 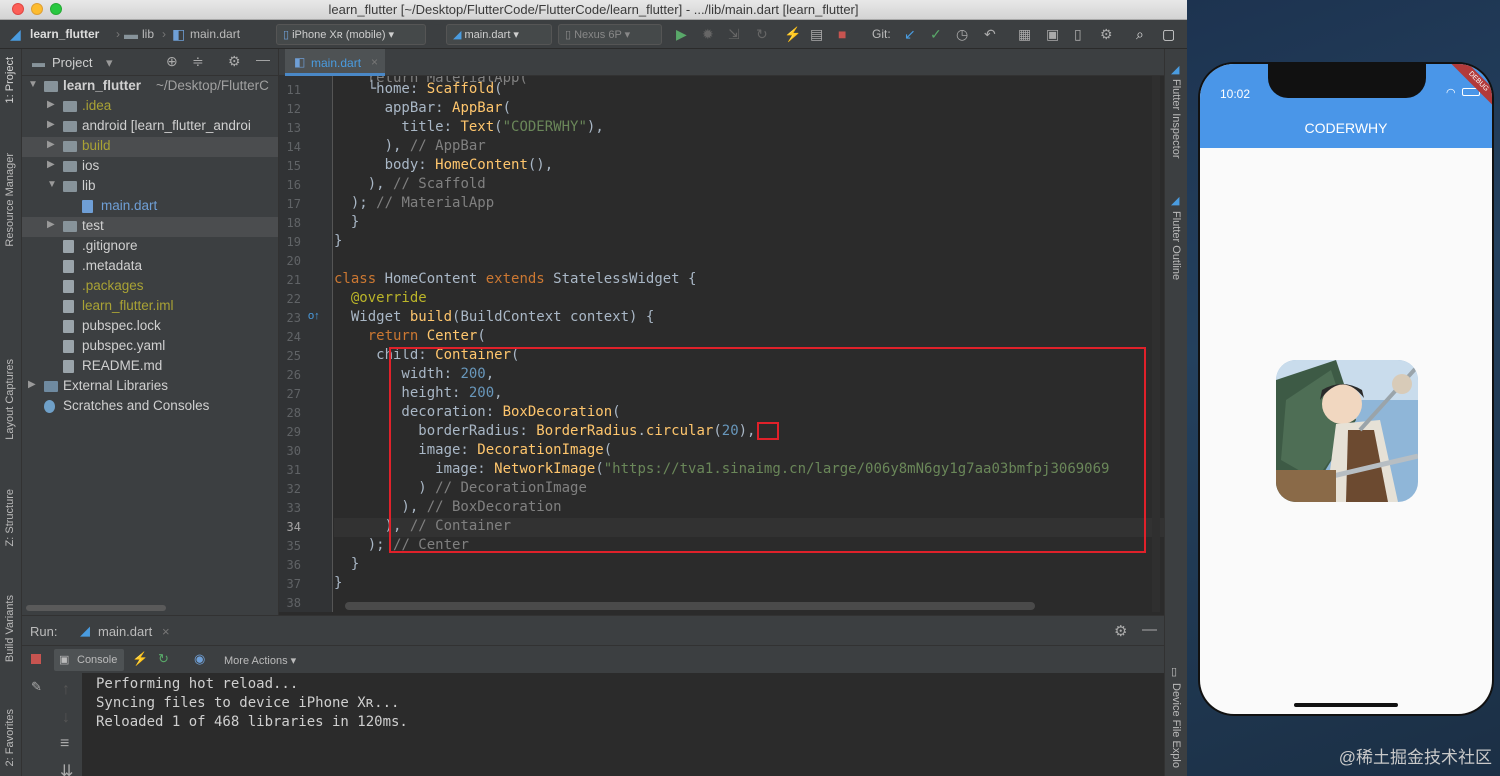 What do you see at coordinates (163, 659) in the screenshot?
I see `hot-restart-icon: ↻` at bounding box center [163, 659].